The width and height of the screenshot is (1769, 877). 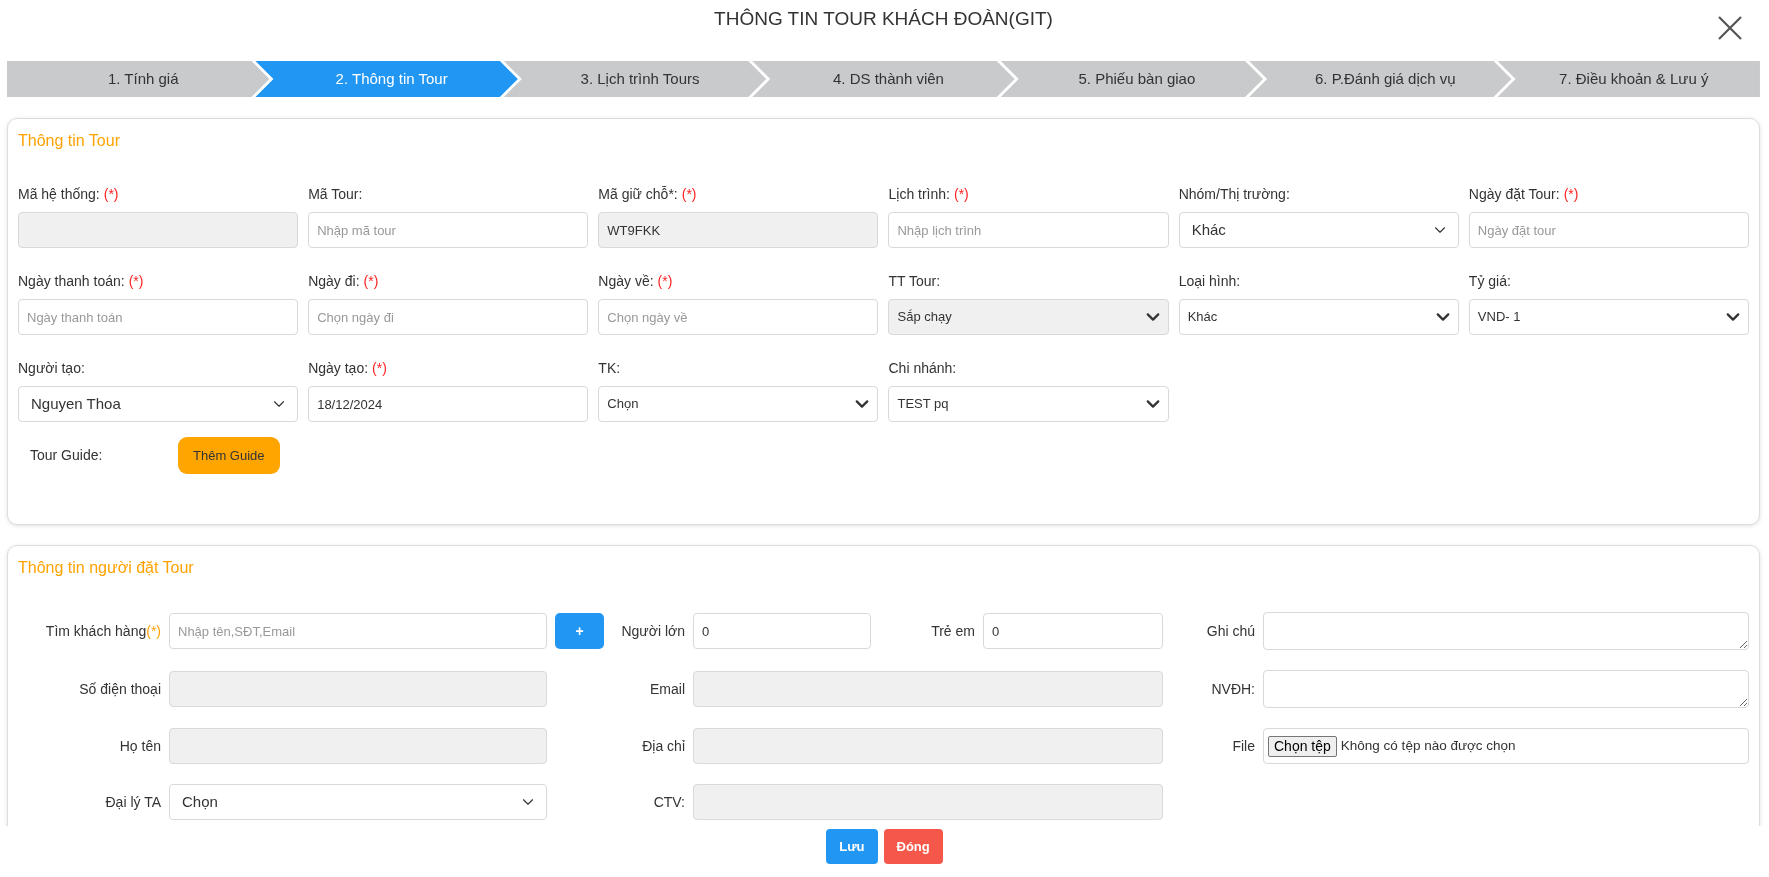 I want to click on field-label: Mã giữ chỗ*: (*), so click(x=647, y=194).